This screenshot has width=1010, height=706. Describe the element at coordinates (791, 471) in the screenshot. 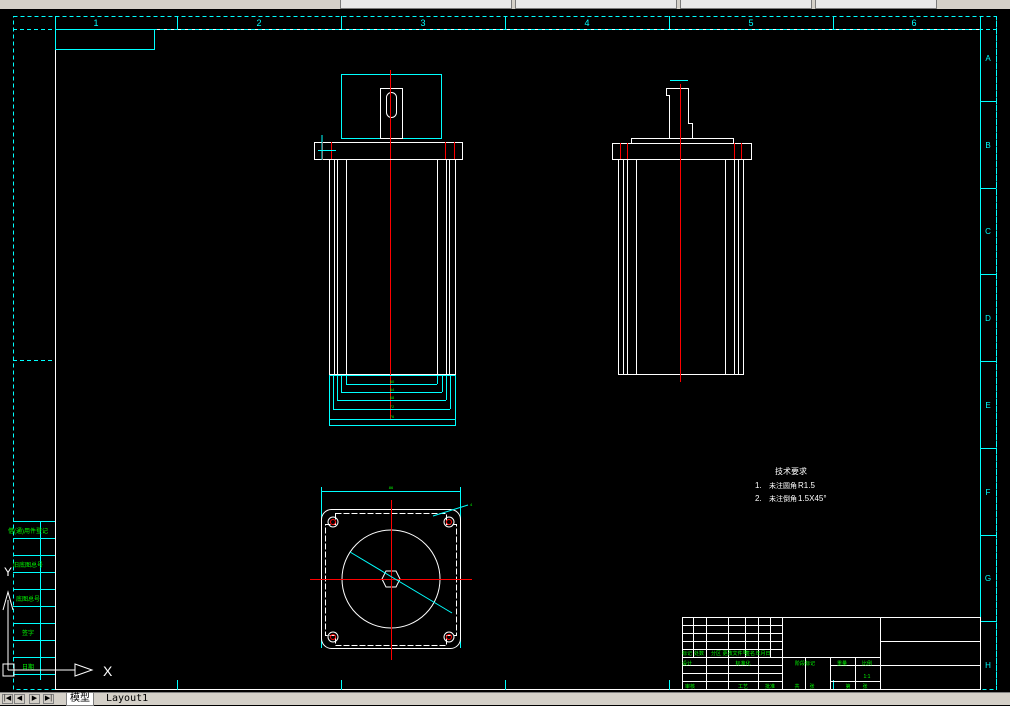

I see `tech-req-title: 技术要求` at that location.